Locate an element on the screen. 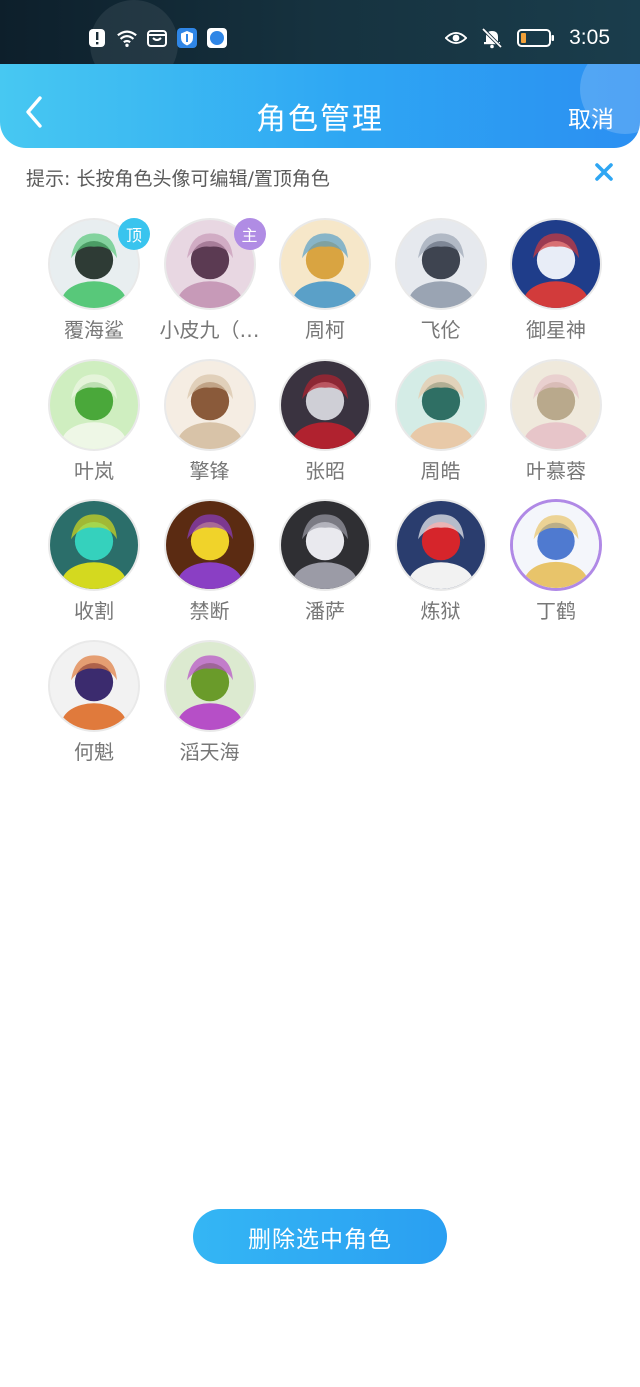 The height and width of the screenshot is (1387, 640). role-item: 张昭 is located at coordinates (325, 423).